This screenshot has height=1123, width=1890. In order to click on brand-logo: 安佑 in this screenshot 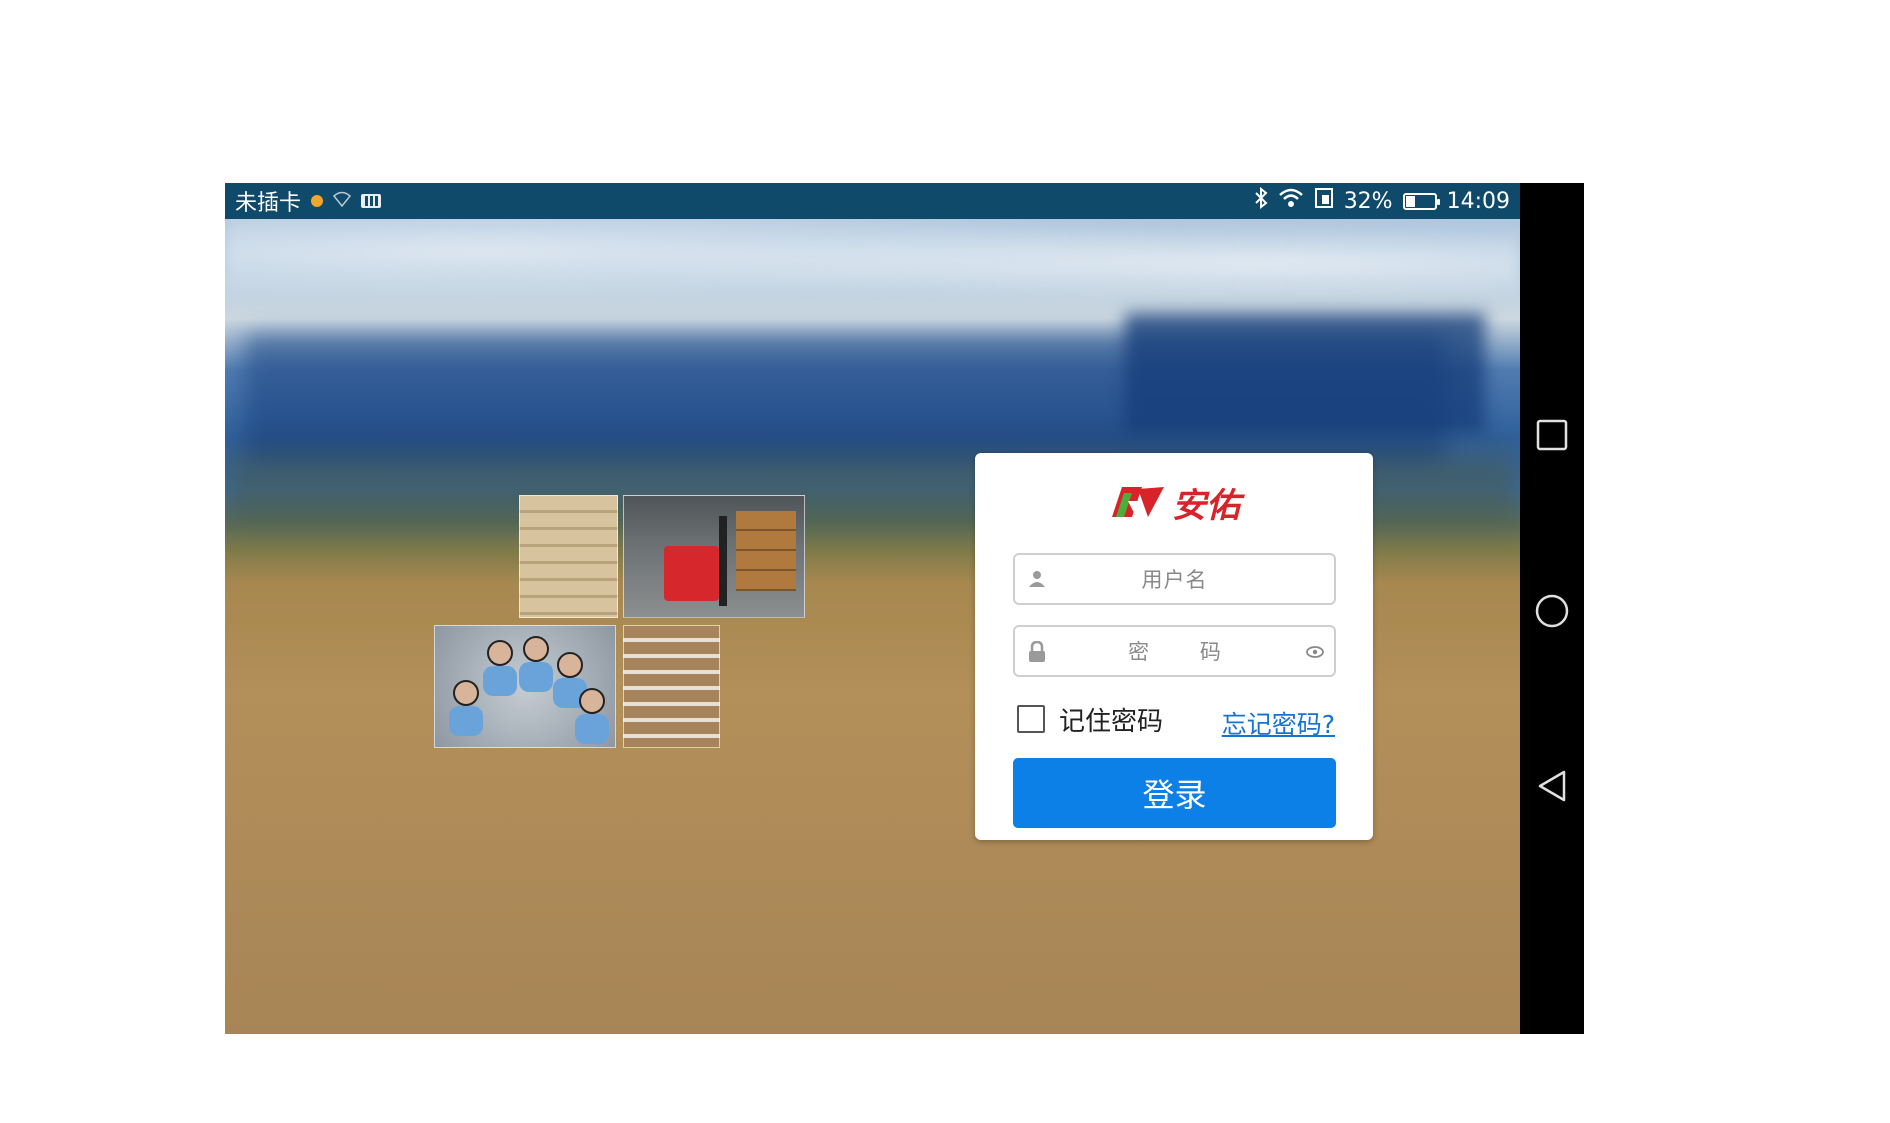, I will do `click(1174, 502)`.